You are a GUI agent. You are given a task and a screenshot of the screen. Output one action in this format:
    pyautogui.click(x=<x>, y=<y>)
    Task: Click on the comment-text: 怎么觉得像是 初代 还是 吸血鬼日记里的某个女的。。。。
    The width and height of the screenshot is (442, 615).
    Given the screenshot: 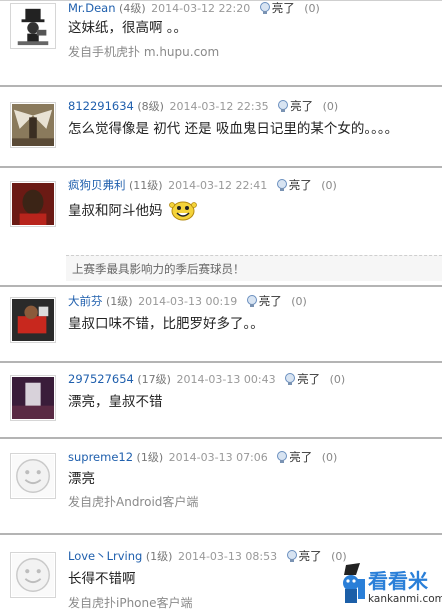 What is the action you would take?
    pyautogui.click(x=233, y=129)
    